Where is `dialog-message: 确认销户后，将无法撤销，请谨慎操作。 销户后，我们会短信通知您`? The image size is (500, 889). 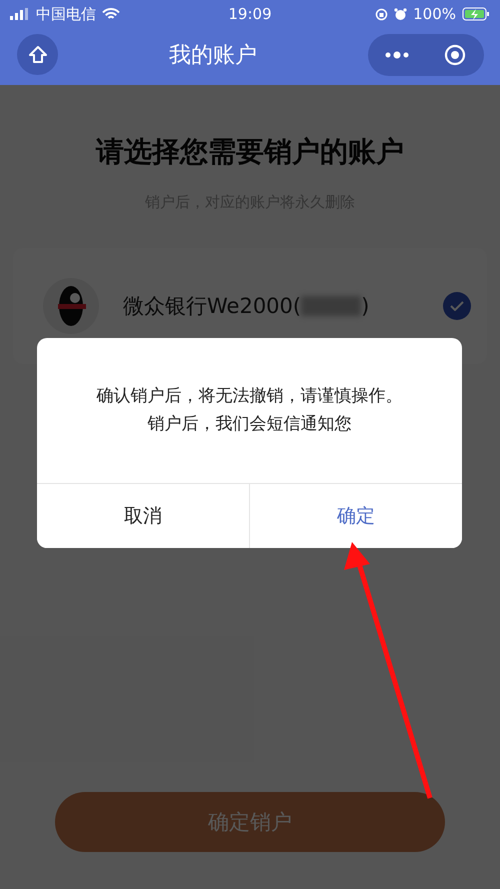 dialog-message: 确认销户后，将无法撤销，请谨慎操作。 销户后，我们会短信通知您 is located at coordinates (250, 410).